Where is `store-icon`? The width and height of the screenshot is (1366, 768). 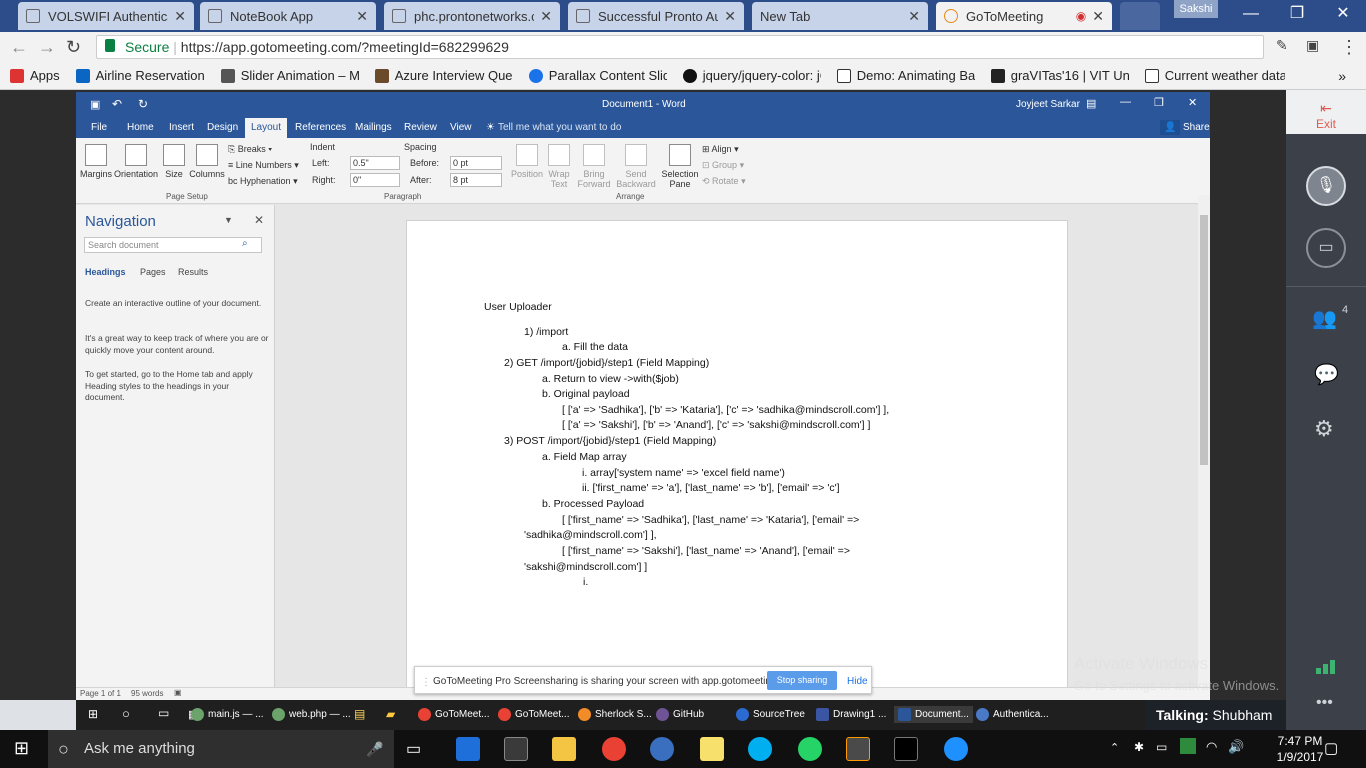 store-icon is located at coordinates (516, 749).